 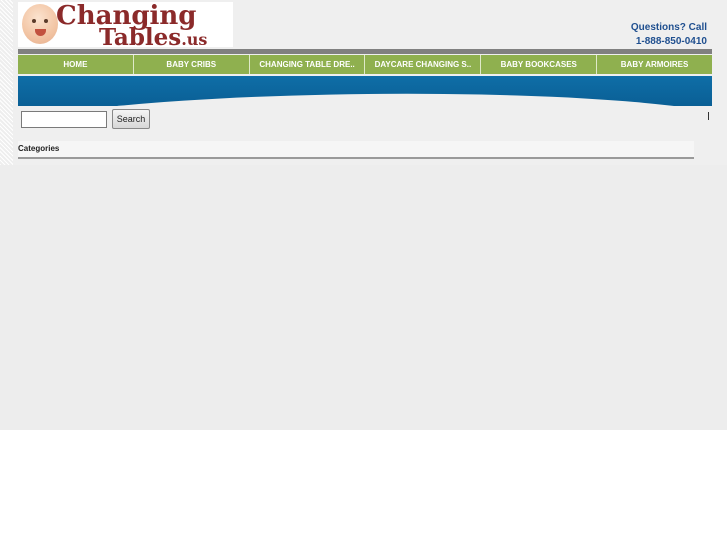 I want to click on header-banner, so click(x=365, y=91).